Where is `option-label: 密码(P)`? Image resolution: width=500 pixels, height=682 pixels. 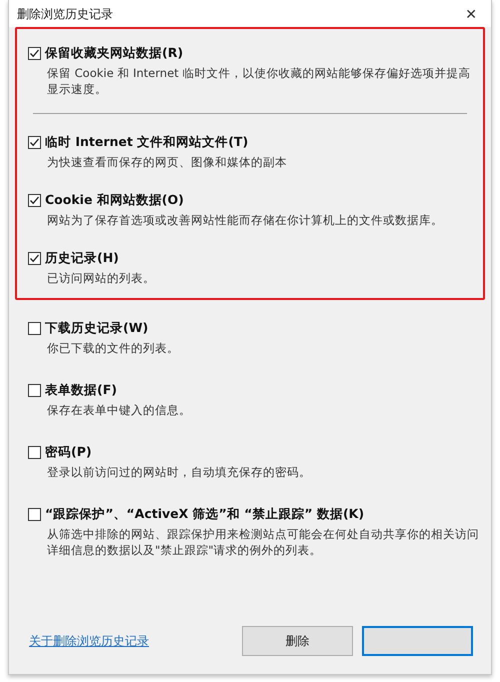
option-label: 密码(P) is located at coordinates (68, 452).